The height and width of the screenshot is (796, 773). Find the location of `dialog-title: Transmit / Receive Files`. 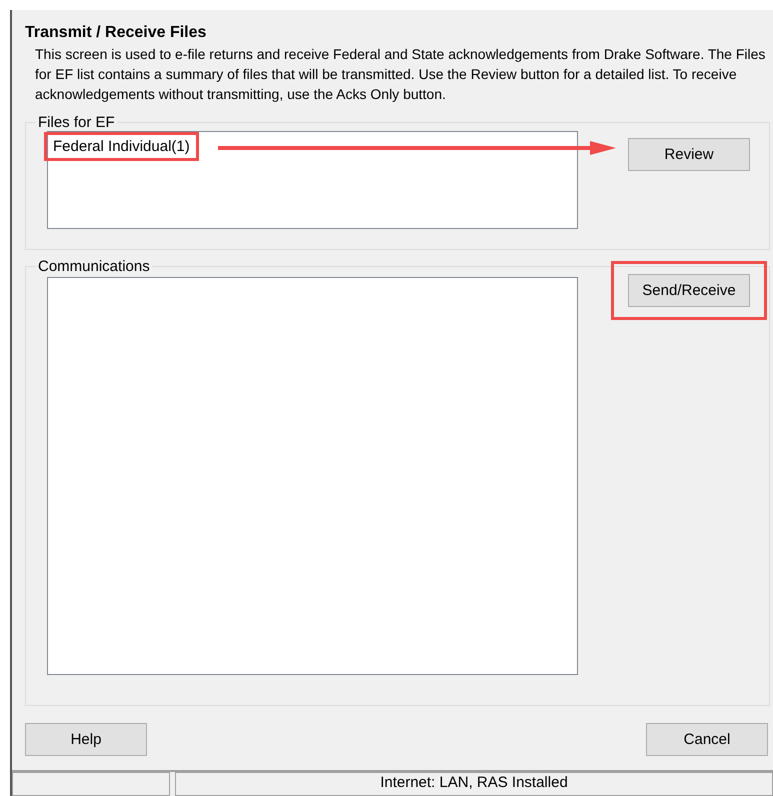

dialog-title: Transmit / Receive Files is located at coordinates (116, 33).